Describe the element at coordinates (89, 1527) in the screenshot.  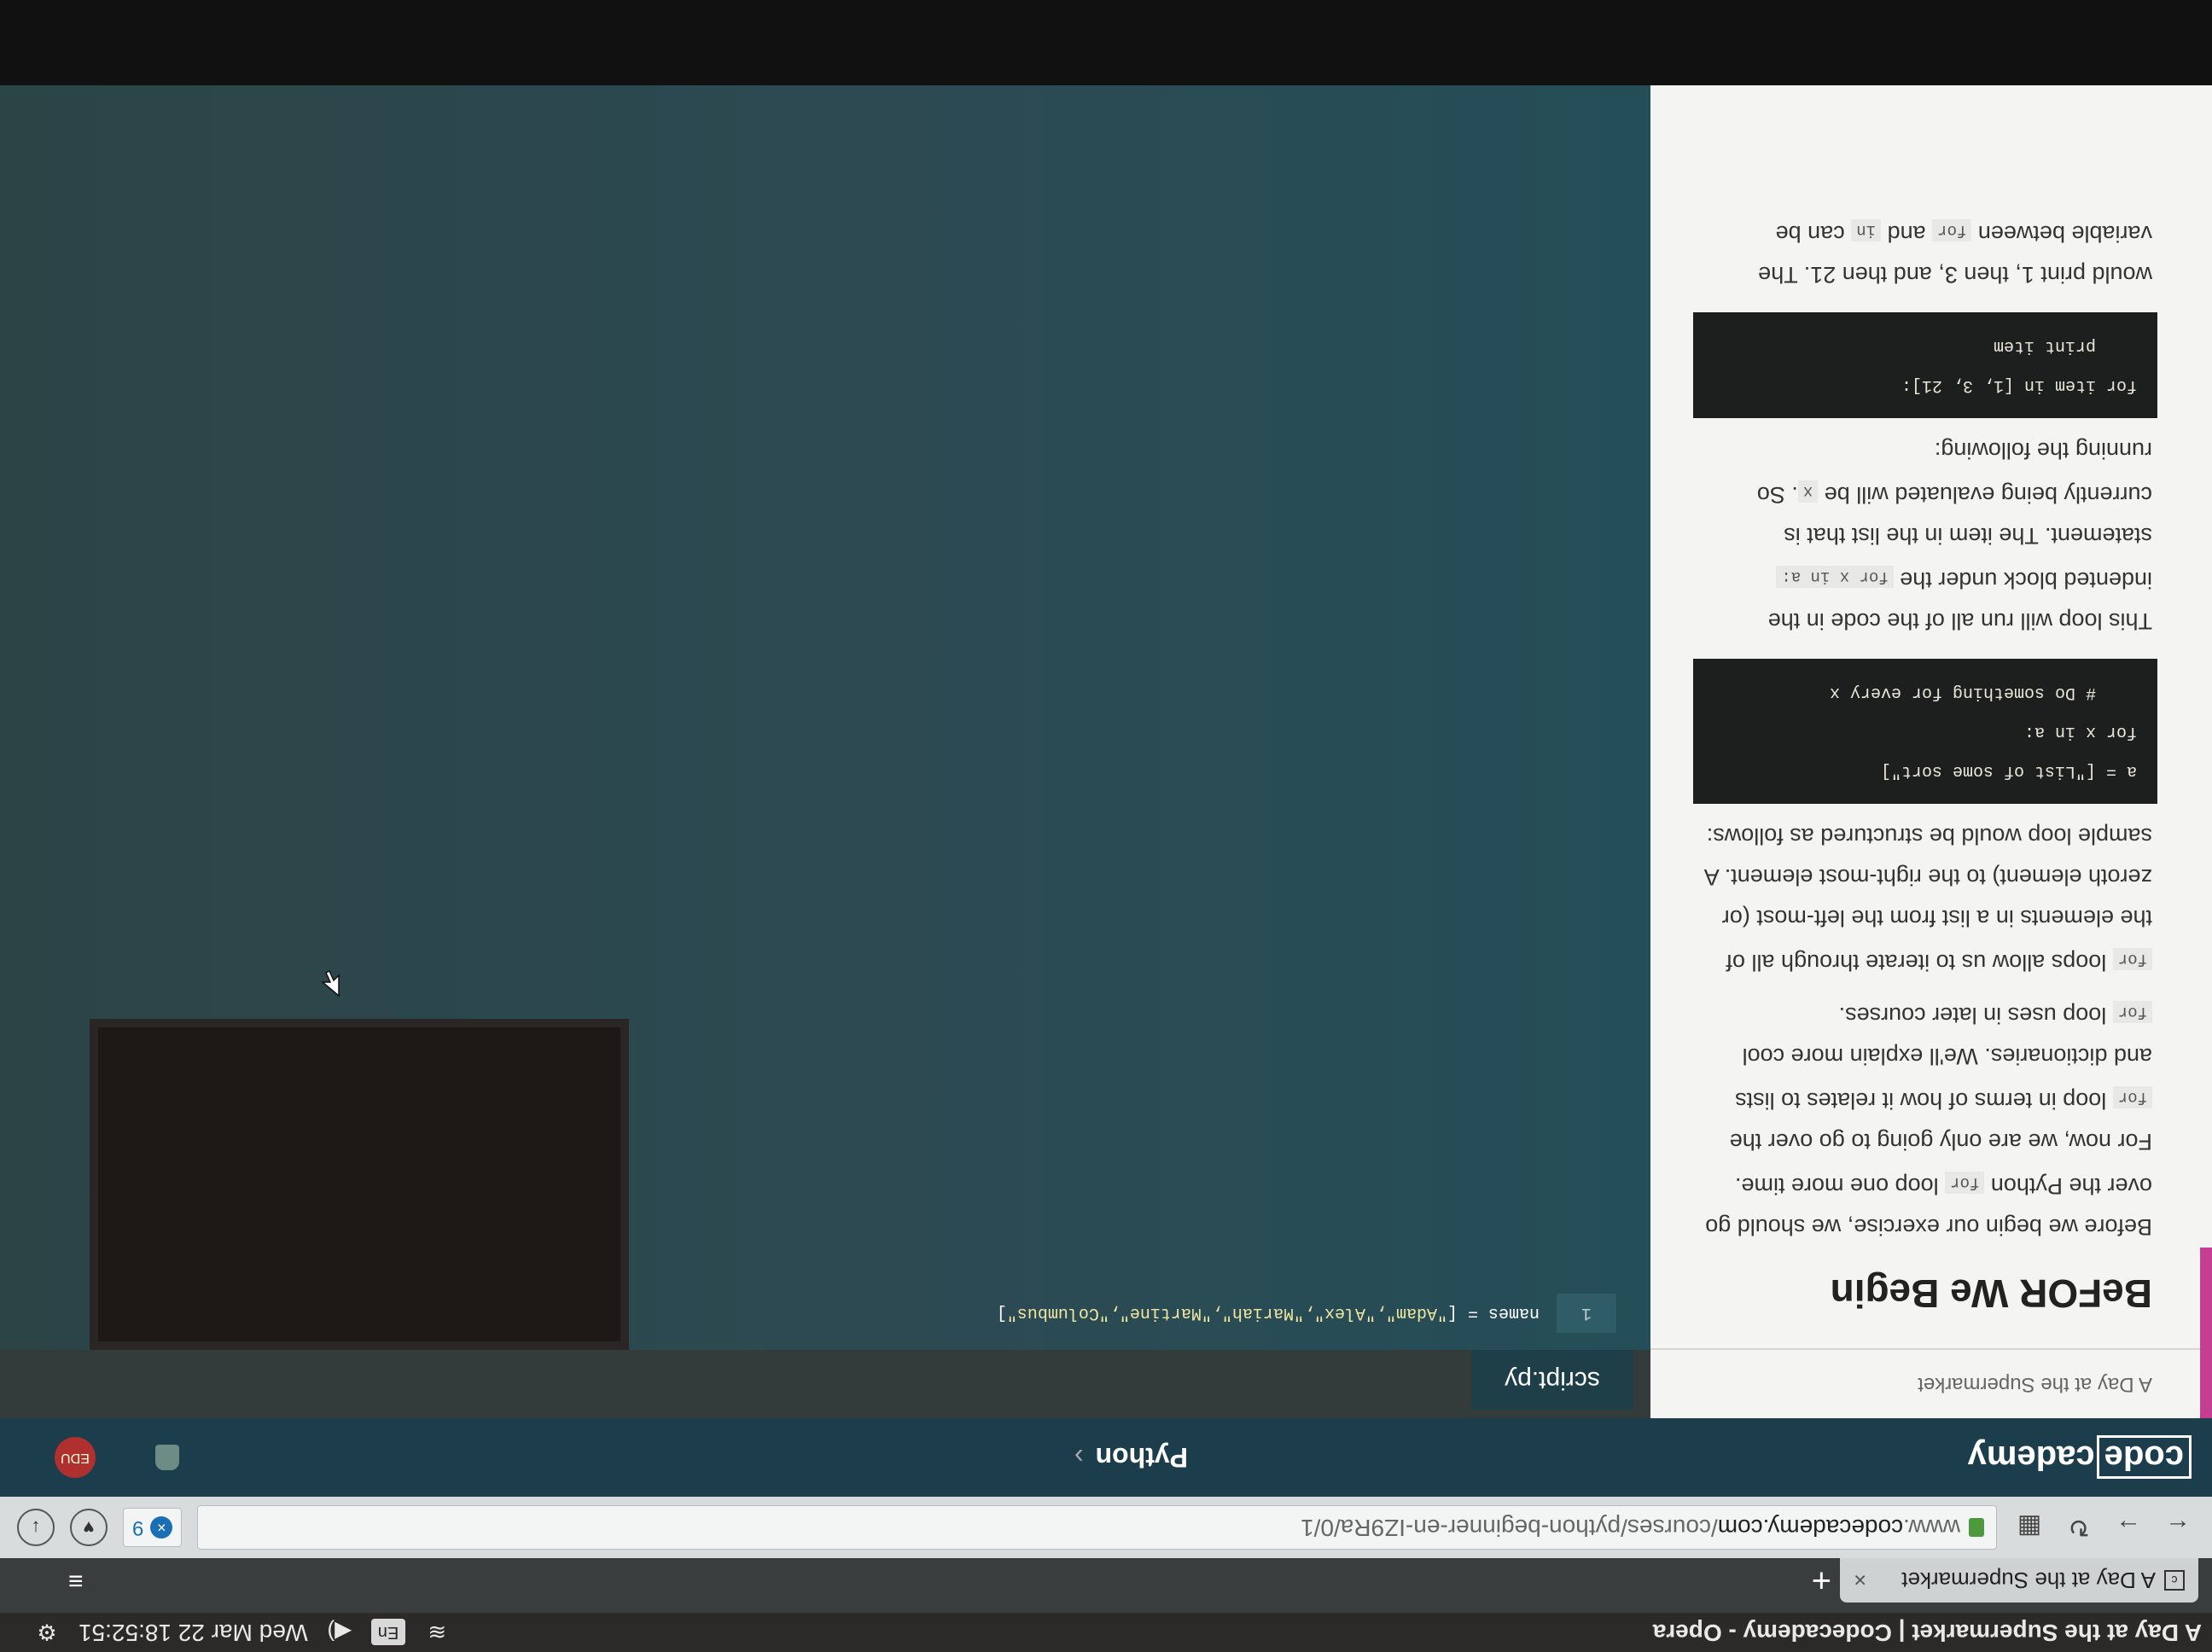
I see `heart-icon: ♥` at that location.